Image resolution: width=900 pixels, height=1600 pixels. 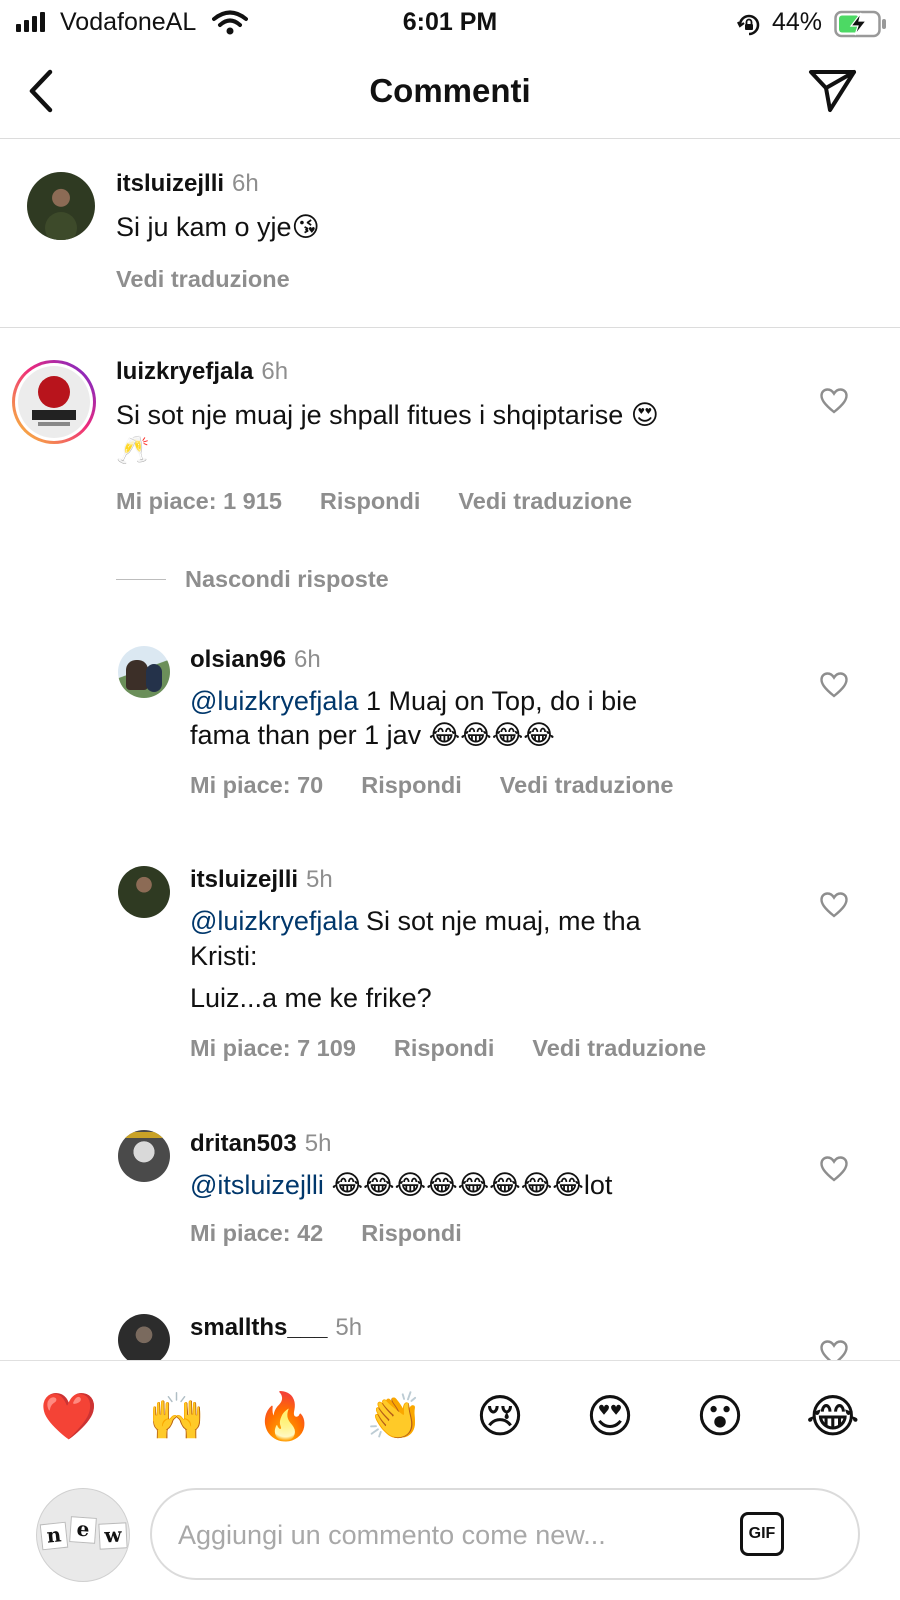 I want to click on comment-header: luizkryefjala 6h, so click(x=202, y=372).